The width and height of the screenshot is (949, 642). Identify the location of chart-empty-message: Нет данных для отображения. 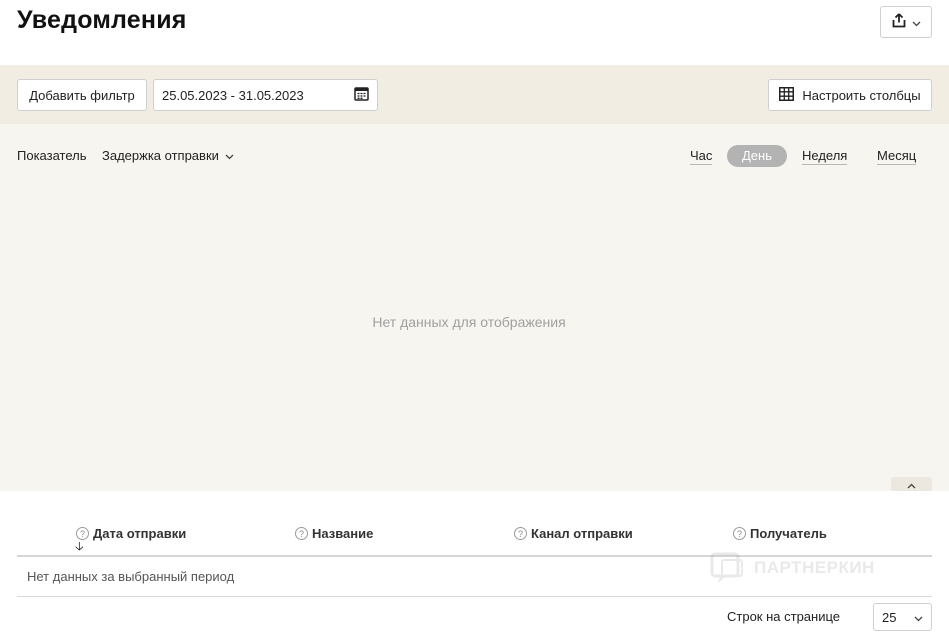
(469, 322).